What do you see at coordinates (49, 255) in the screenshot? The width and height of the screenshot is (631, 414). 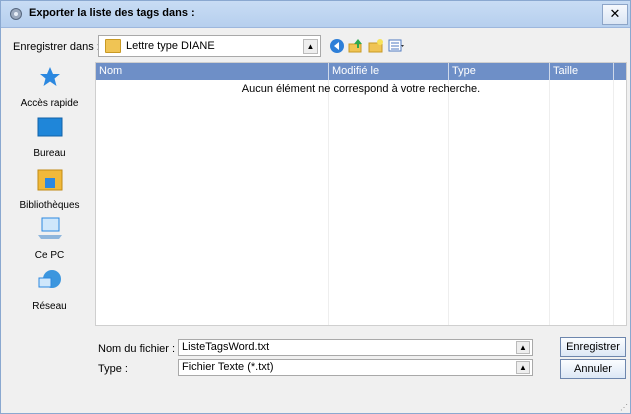 I see `place-label: Ce PC` at bounding box center [49, 255].